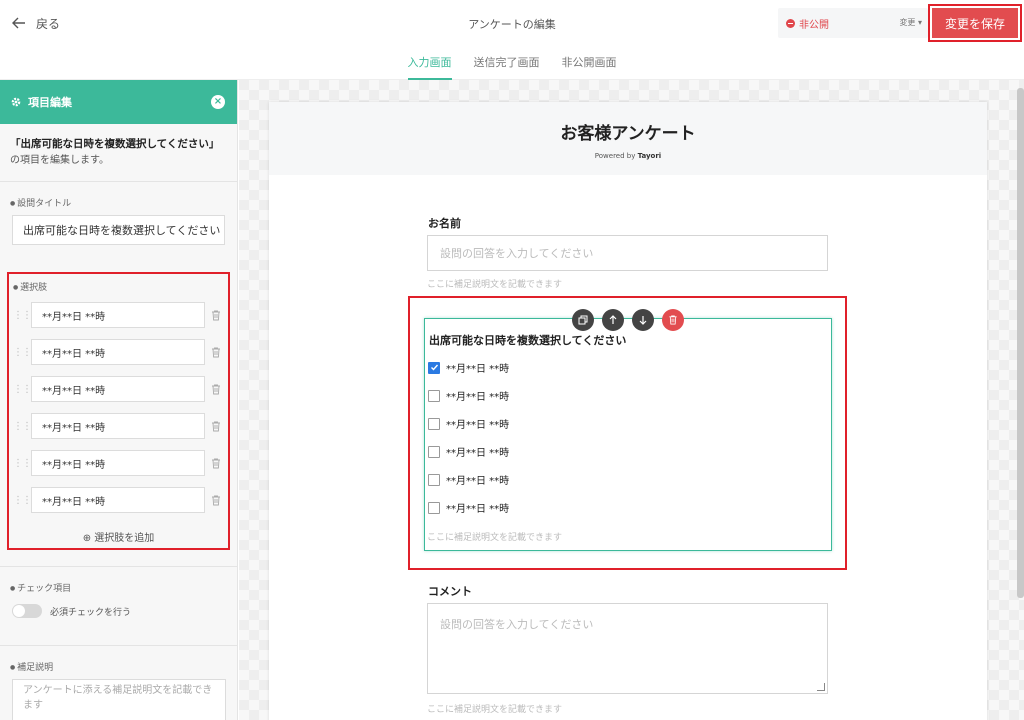 Image resolution: width=1024 pixels, height=720 pixels. Describe the element at coordinates (627, 253) in the screenshot. I see `name-input: 設問の回答を入力してください` at that location.